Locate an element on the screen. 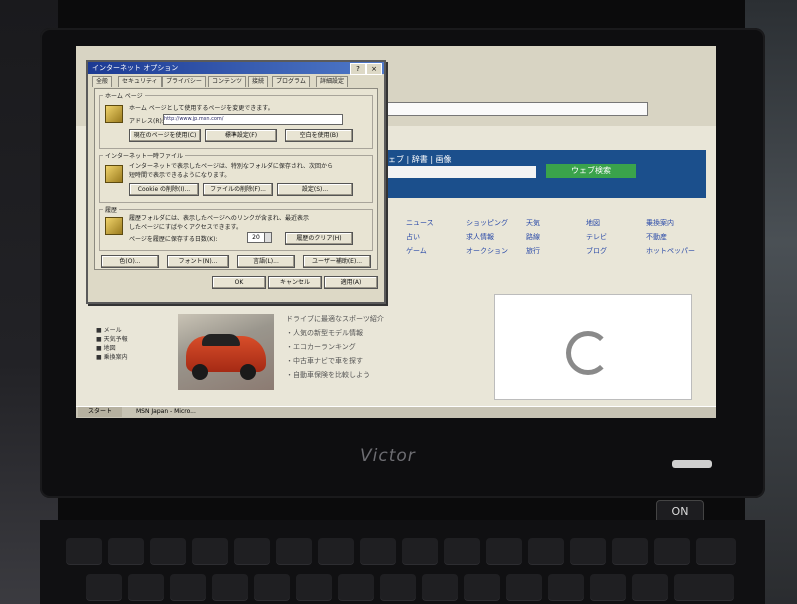 The image size is (797, 604). close-button: × is located at coordinates (374, 69).